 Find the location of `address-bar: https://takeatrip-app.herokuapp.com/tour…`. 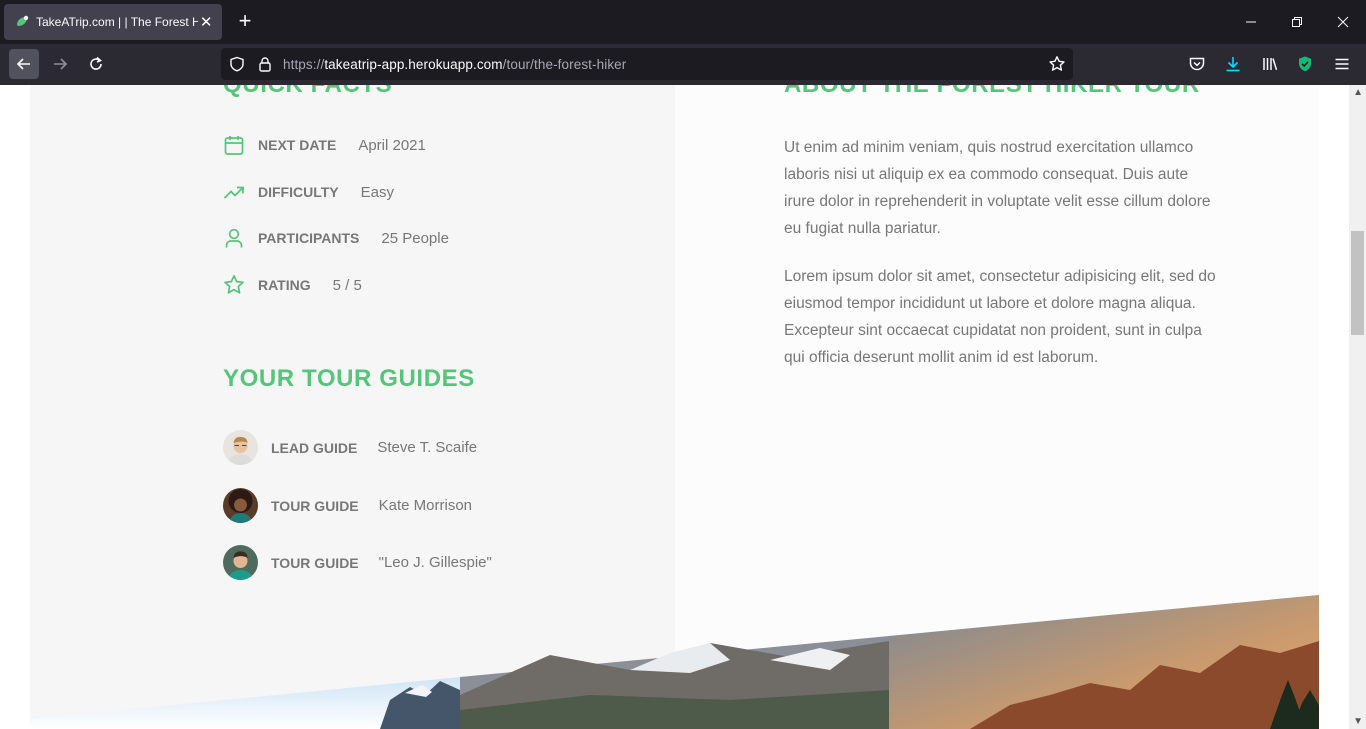

address-bar: https://takeatrip-app.herokuapp.com/tour… is located at coordinates (647, 64).